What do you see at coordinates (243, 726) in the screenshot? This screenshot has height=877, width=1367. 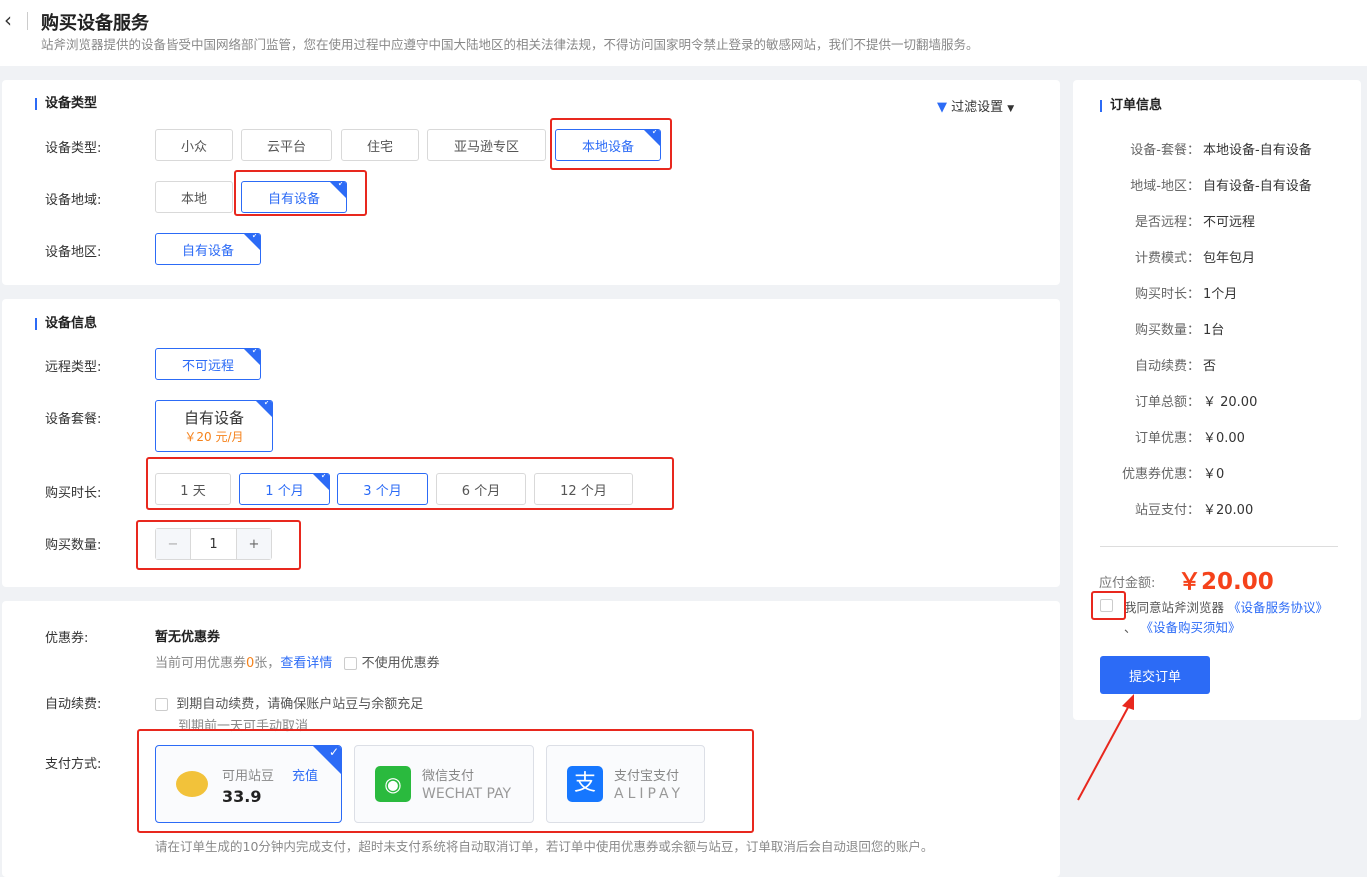 I see `auto-renew-hint: 到期前一天可手动取消` at bounding box center [243, 726].